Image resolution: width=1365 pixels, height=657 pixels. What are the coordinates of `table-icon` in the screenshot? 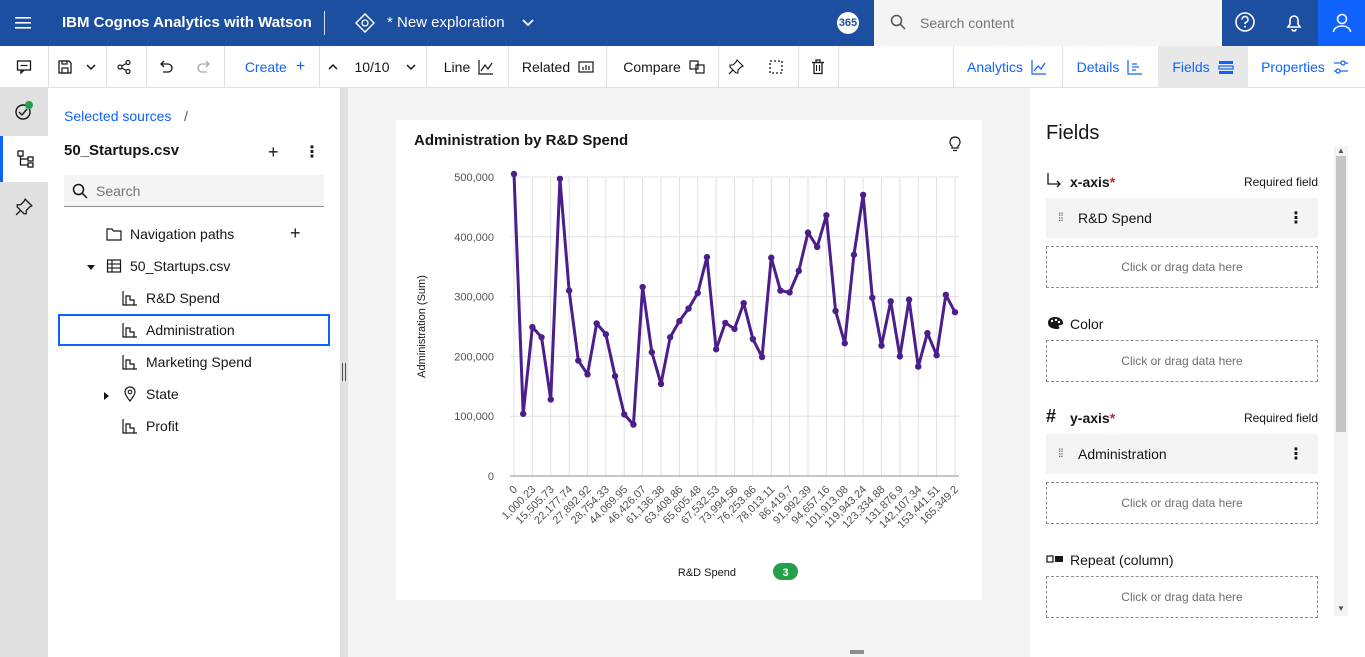 It's located at (114, 267).